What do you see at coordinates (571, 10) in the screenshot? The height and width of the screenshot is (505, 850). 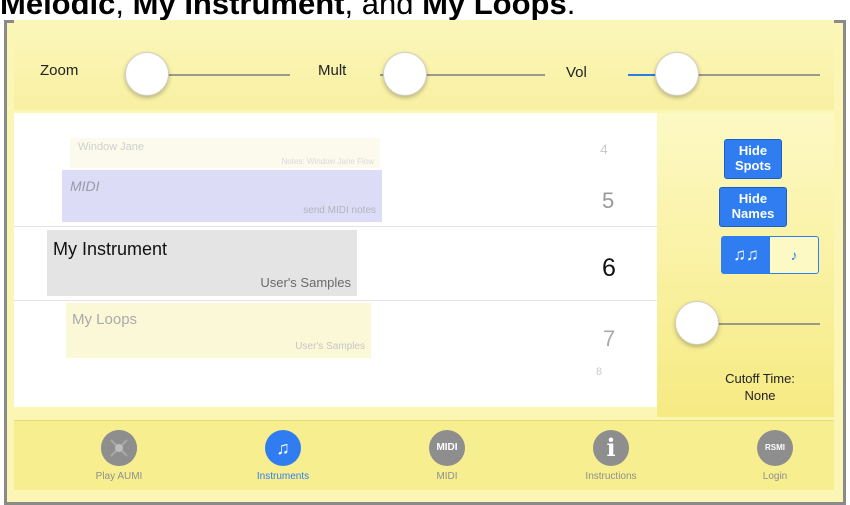 I see `caption-end: .` at bounding box center [571, 10].